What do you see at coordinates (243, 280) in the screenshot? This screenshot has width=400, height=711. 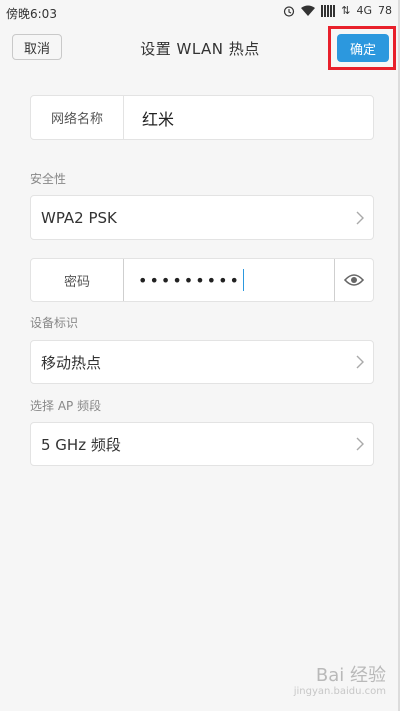 I see `text-cursor` at bounding box center [243, 280].